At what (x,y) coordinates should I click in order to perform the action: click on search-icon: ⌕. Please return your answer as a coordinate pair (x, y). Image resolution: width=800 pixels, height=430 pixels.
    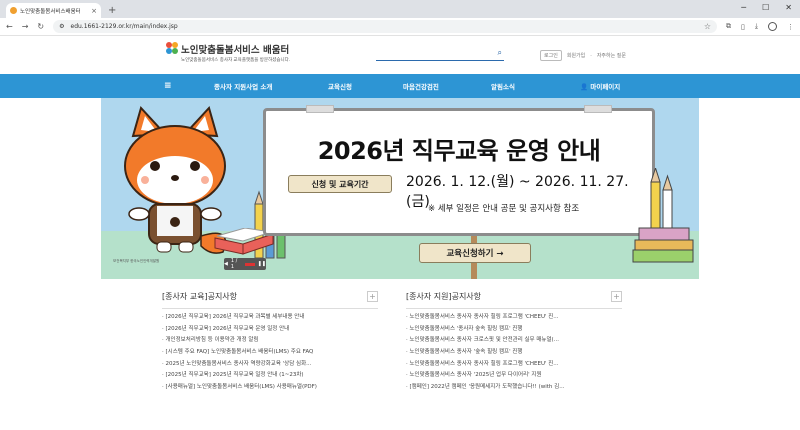
    Looking at the image, I should click on (500, 53).